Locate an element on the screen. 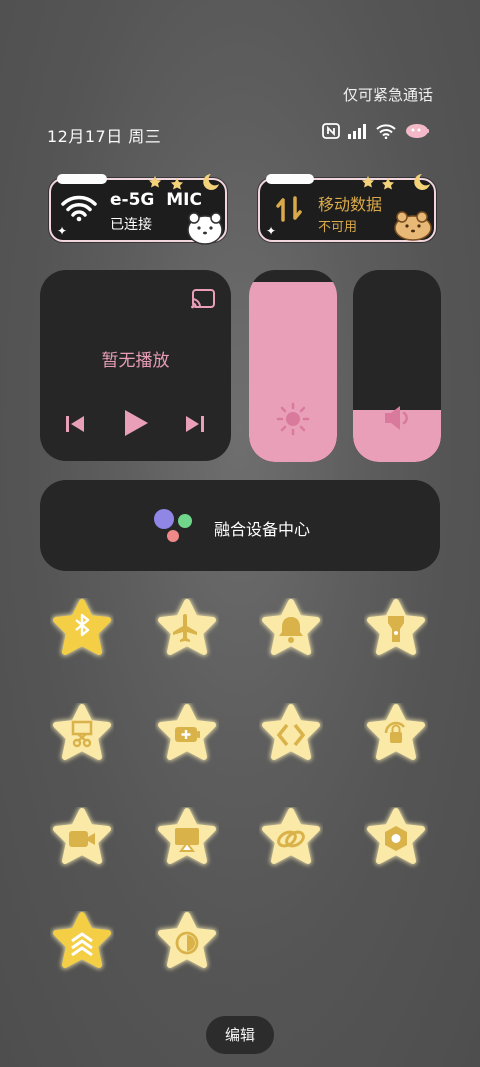 The width and height of the screenshot is (480, 1067). toggle-battery-saver is located at coordinates (187, 735).